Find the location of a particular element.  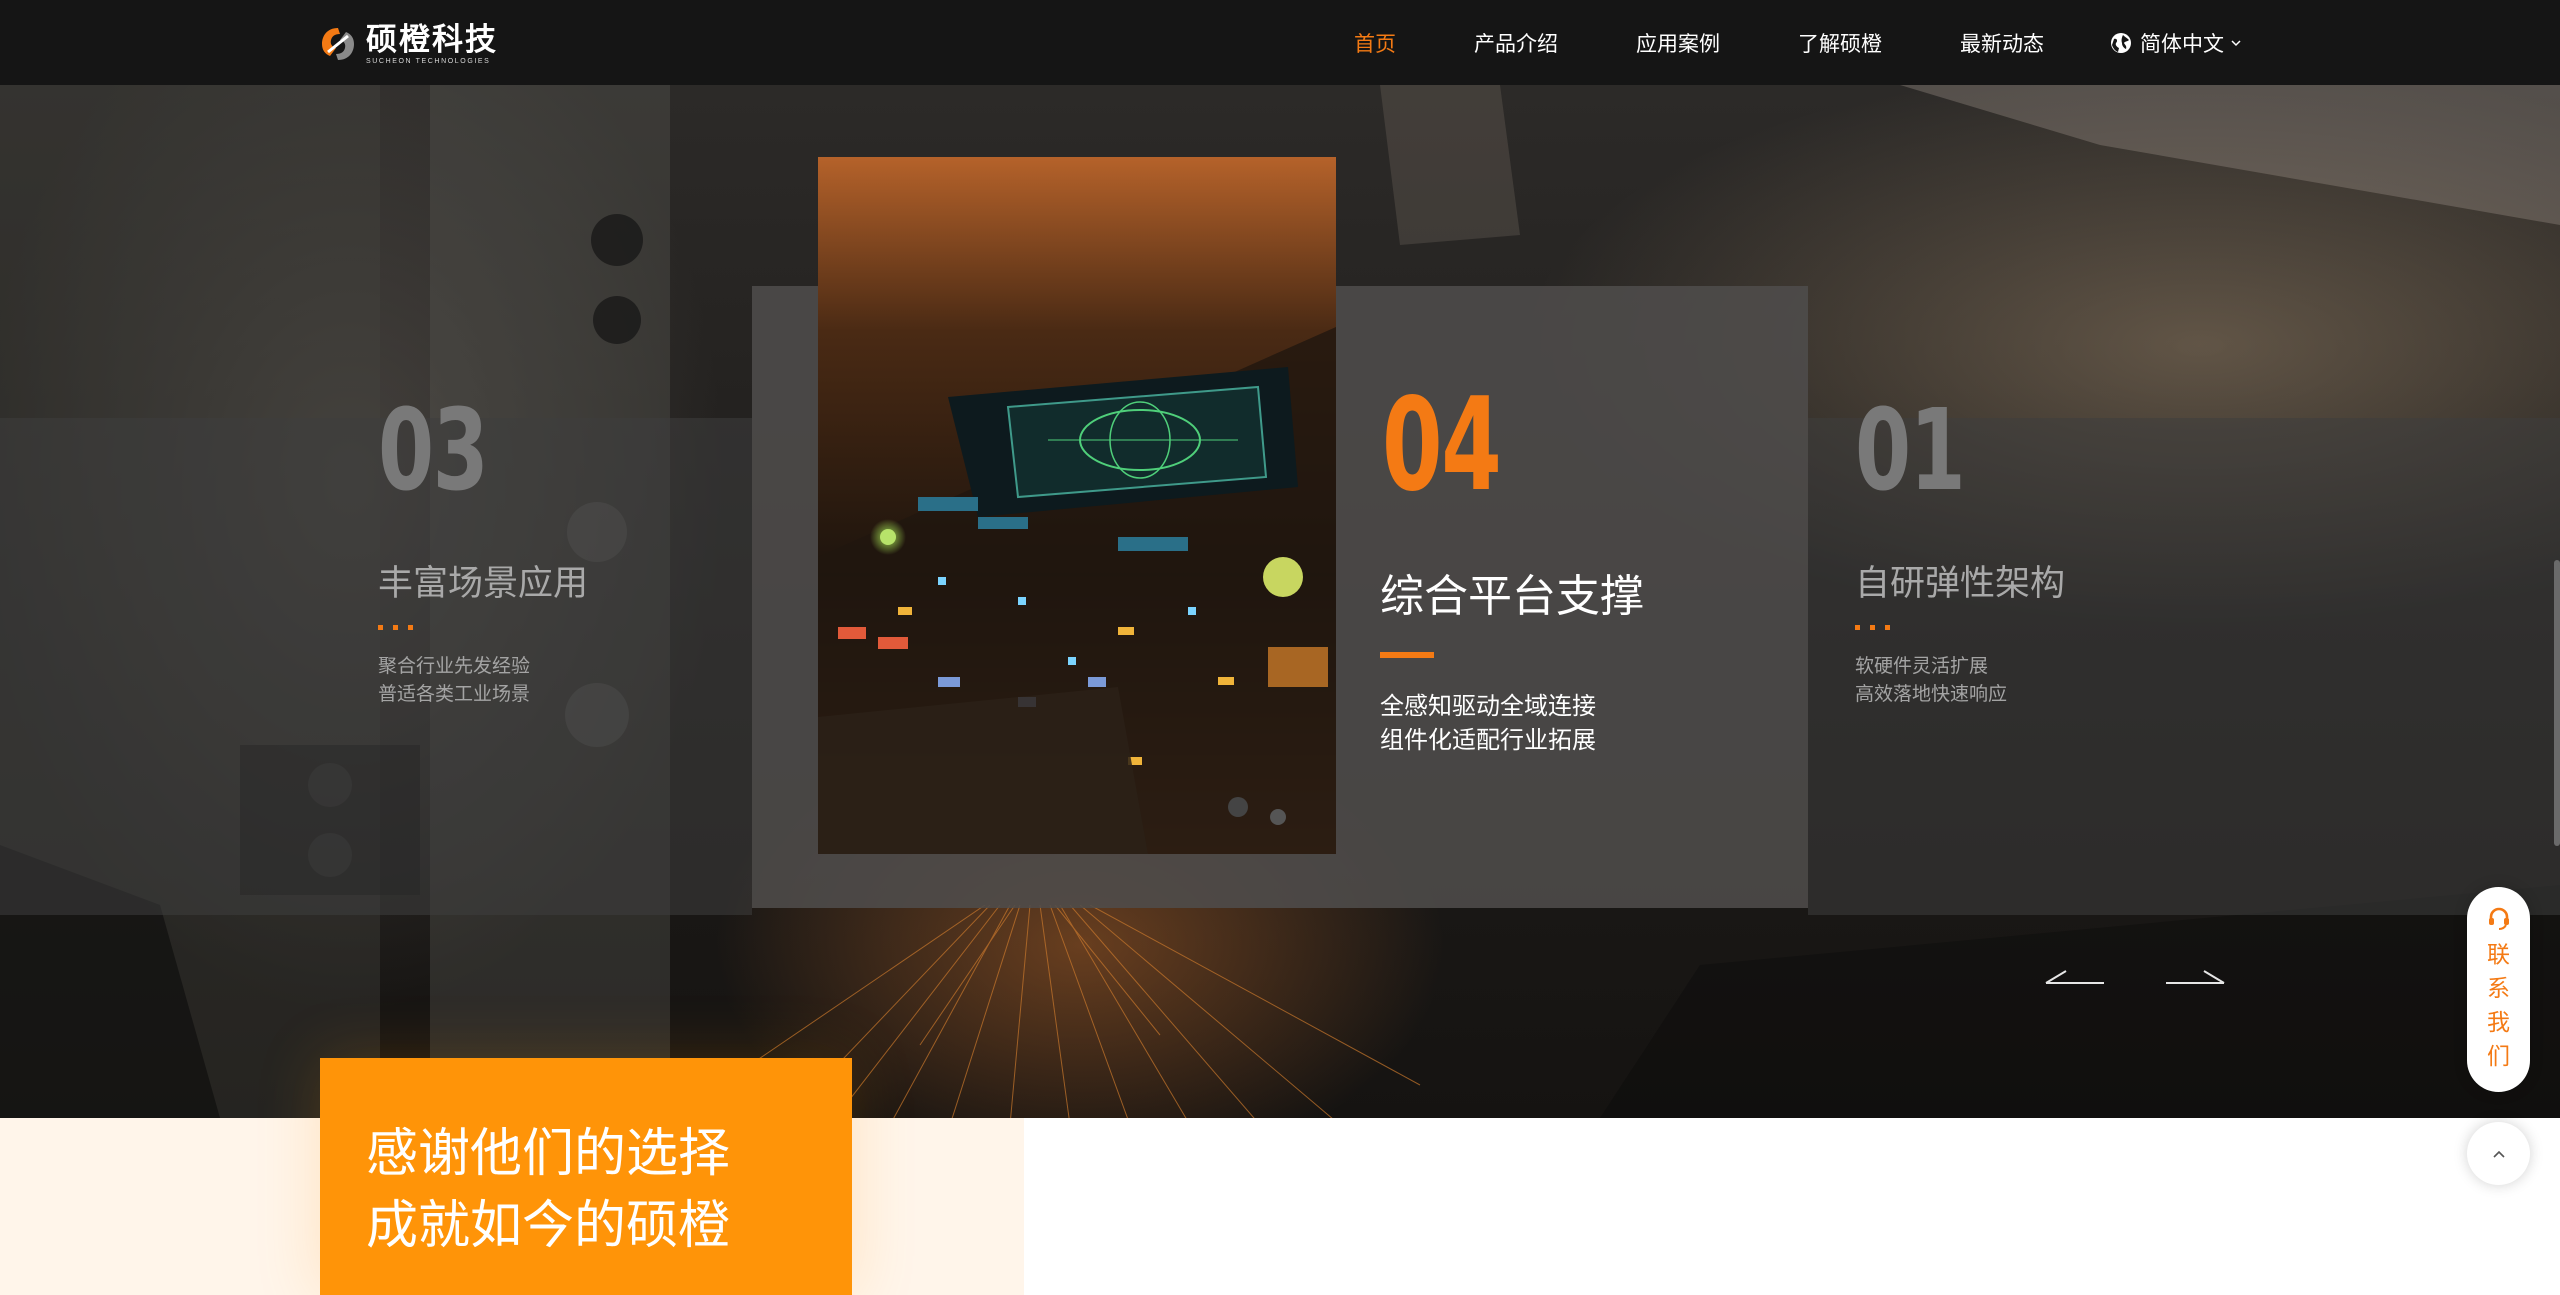

chevron-up-icon is located at coordinates (2498, 1154).